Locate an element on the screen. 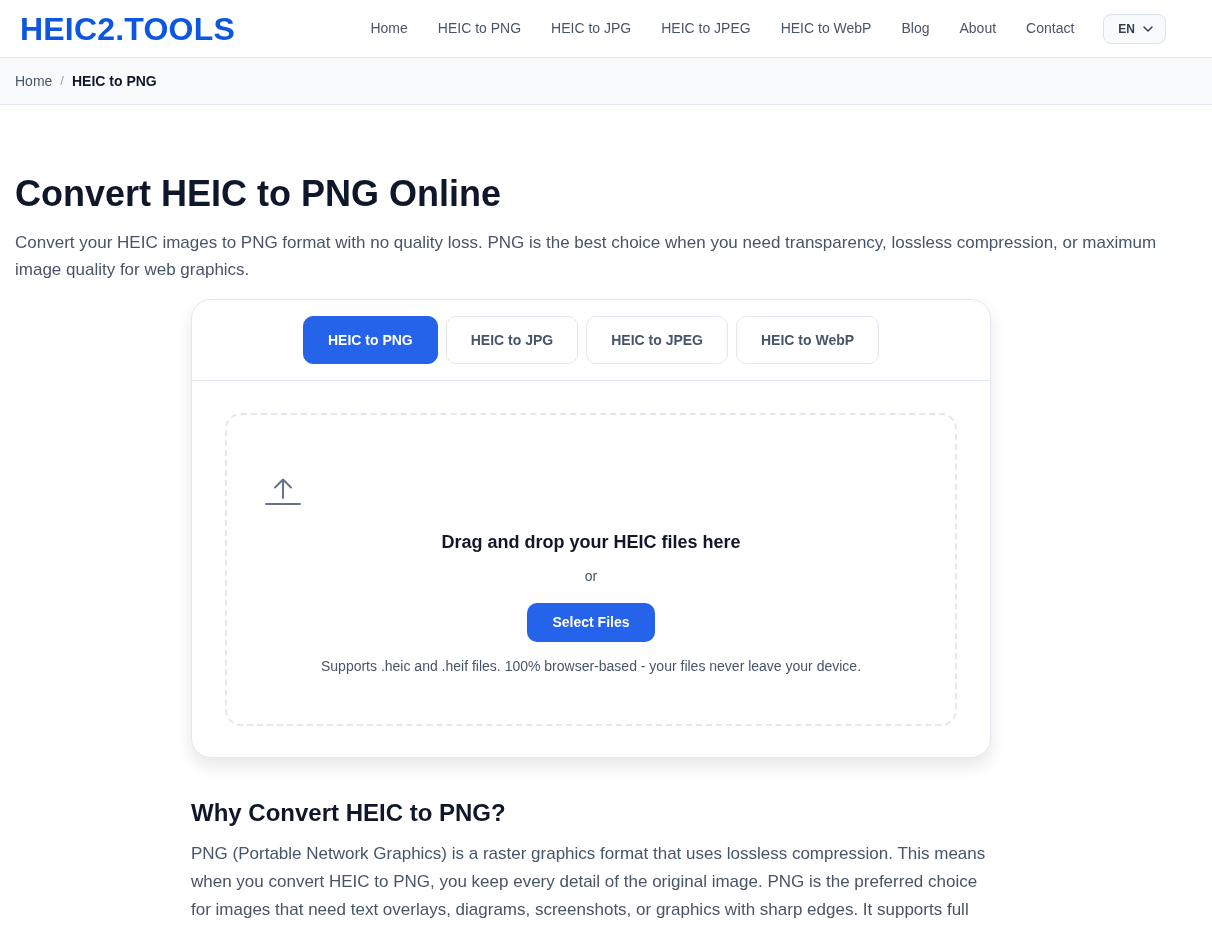 The height and width of the screenshot is (932, 1212). section-paragraph: PNG (Portable Network Graphics) is a raster graphics format that uses lossless compression. This means when you convert HEIC to PNG, you keep every detail of the original image. PNG is the preferred choice for images that need text overlays, diagrams, screenshots, or graphics with sharp edges. It supports full is located at coordinates (589, 882).